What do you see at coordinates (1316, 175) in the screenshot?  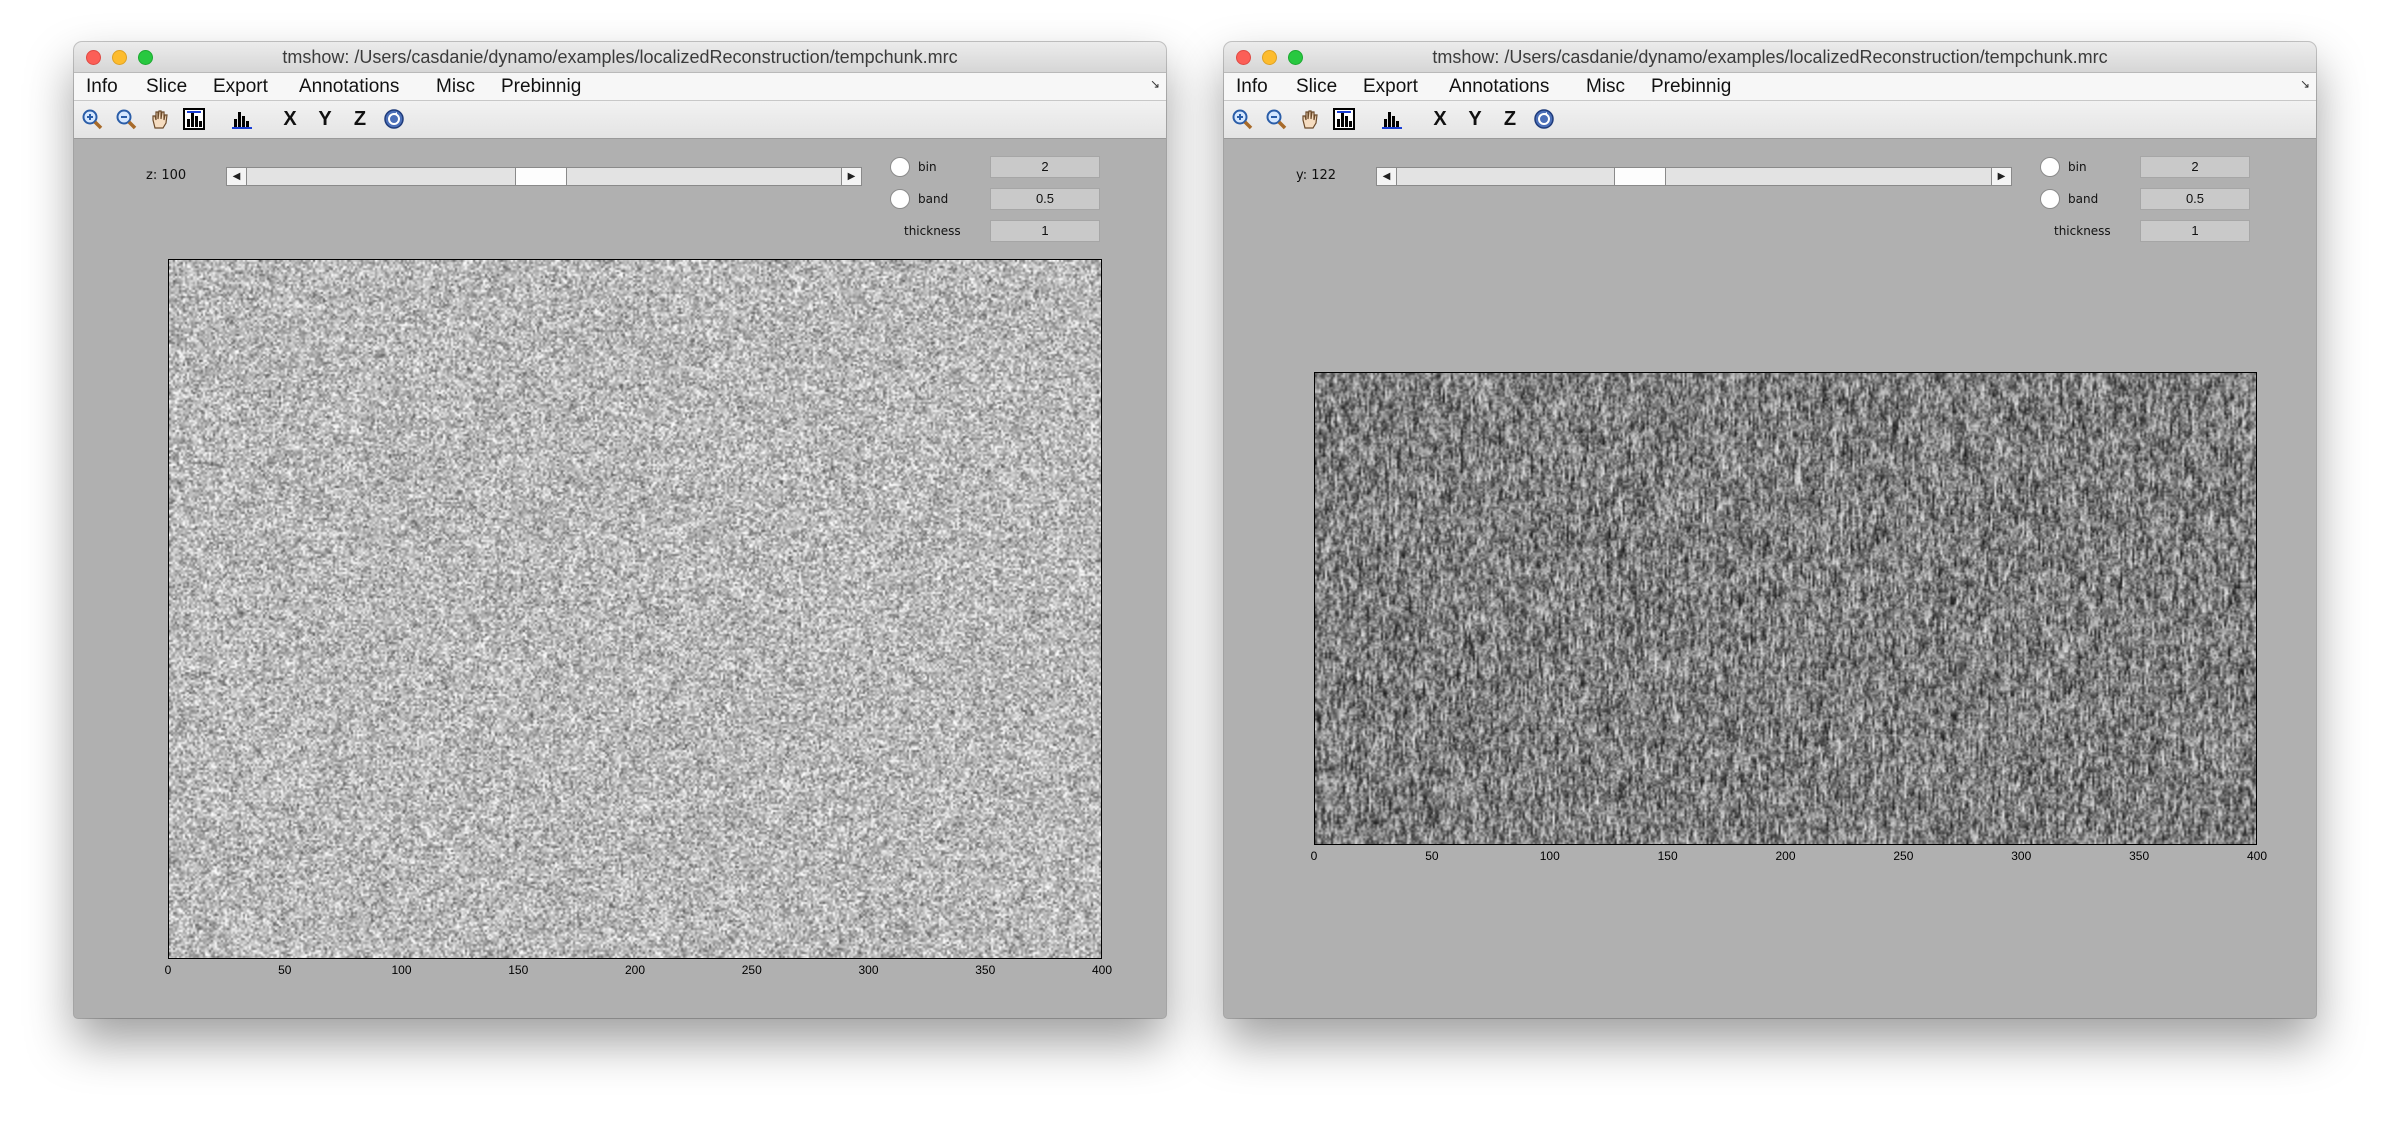 I see `slice-position-label: y: 122` at bounding box center [1316, 175].